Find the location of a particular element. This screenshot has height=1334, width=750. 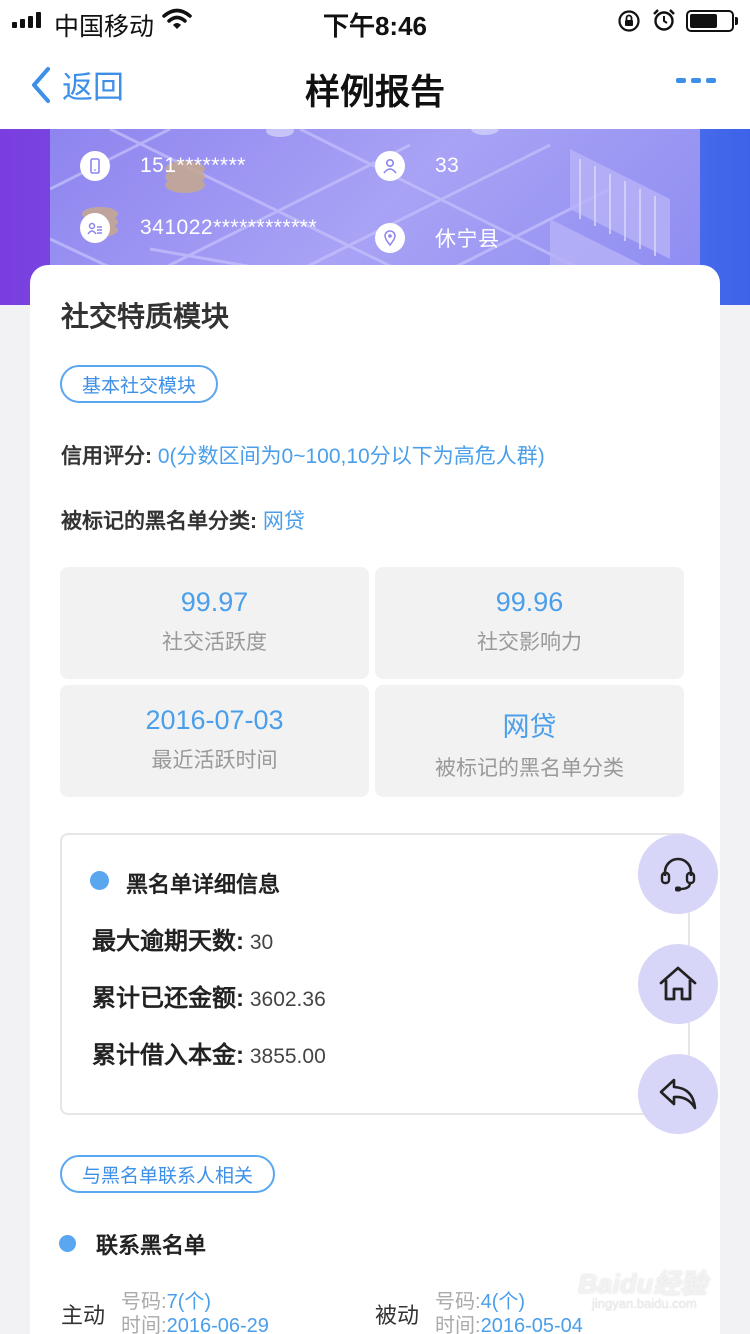

age-value: 33 is located at coordinates (447, 165).